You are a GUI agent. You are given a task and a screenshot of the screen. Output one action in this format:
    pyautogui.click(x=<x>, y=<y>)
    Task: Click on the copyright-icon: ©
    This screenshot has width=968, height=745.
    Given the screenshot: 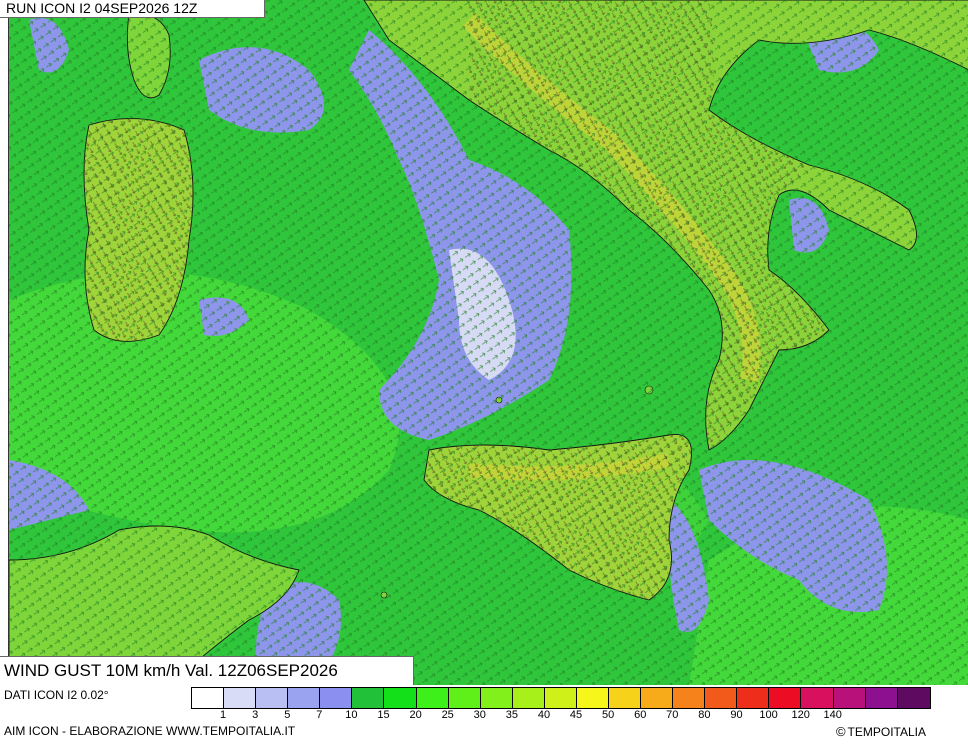 What is the action you would take?
    pyautogui.click(x=840, y=731)
    